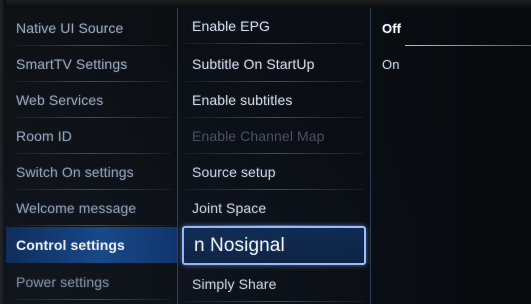 Image resolution: width=531 pixels, height=304 pixels. Describe the element at coordinates (274, 136) in the screenshot. I see `submenu-item-enable-channel-map: Enable Channel Map` at that location.